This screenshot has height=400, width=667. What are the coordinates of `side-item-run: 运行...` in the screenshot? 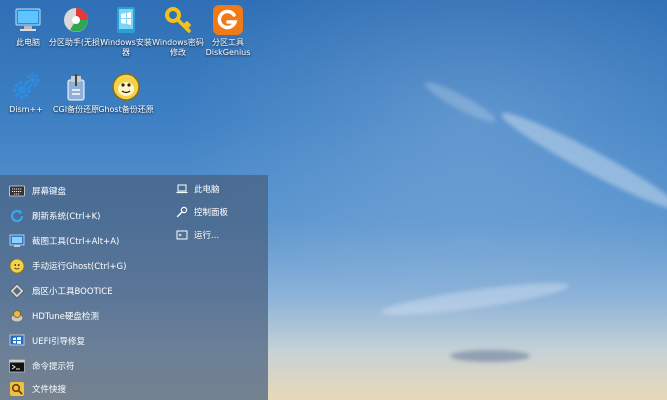 It's located at (197, 235).